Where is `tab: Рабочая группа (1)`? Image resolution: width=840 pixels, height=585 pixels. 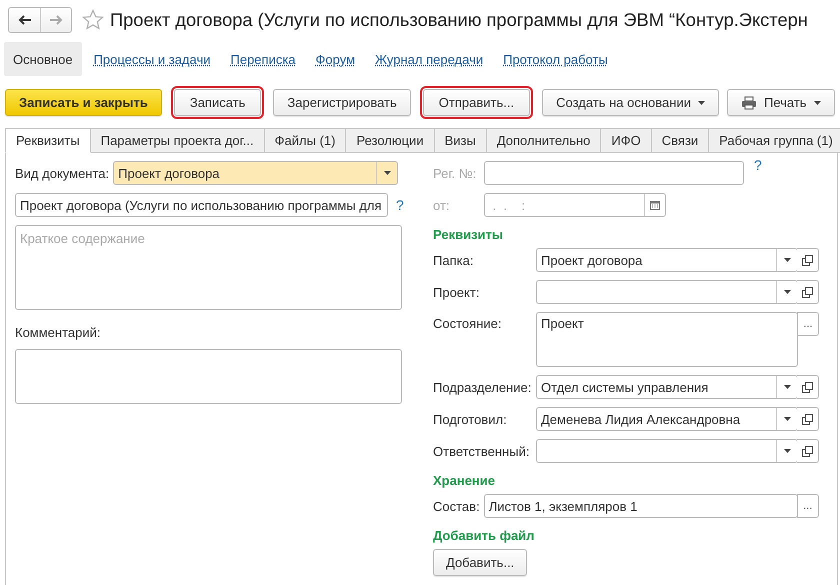 tab: Рабочая группа (1) is located at coordinates (774, 140).